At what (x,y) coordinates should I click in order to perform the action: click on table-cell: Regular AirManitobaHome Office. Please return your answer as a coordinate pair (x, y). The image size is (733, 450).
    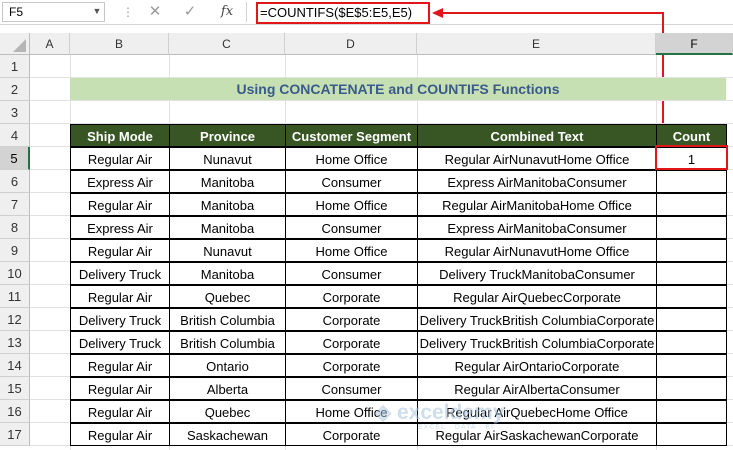
    Looking at the image, I should click on (537, 204).